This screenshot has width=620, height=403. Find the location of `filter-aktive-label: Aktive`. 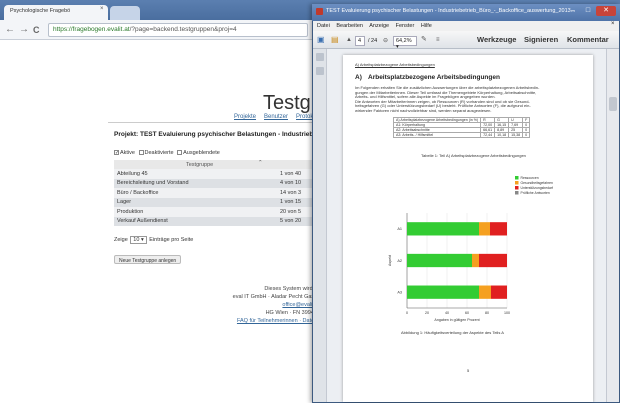

filter-aktive-label: Aktive is located at coordinates (127, 153).